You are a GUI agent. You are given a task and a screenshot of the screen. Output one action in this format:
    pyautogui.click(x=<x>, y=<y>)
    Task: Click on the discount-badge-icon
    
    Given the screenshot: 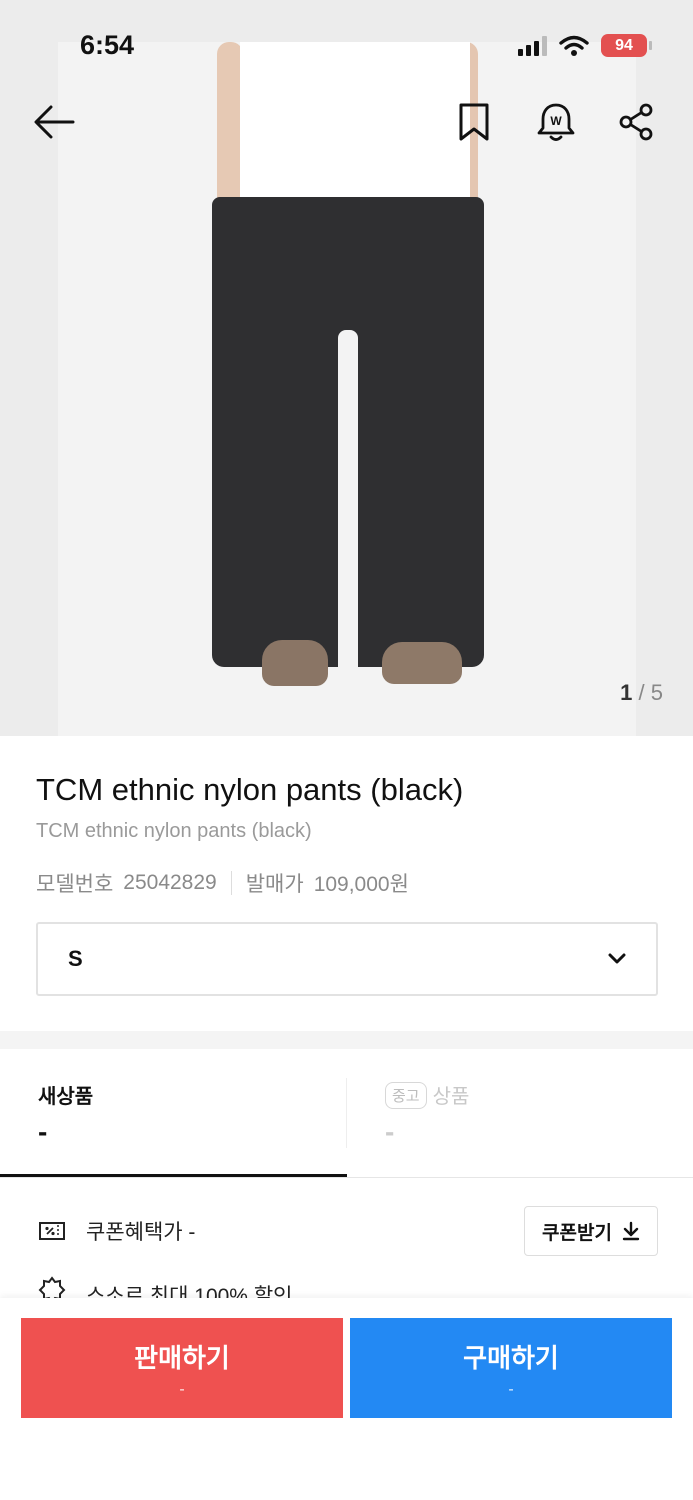 What is the action you would take?
    pyautogui.click(x=52, y=1287)
    